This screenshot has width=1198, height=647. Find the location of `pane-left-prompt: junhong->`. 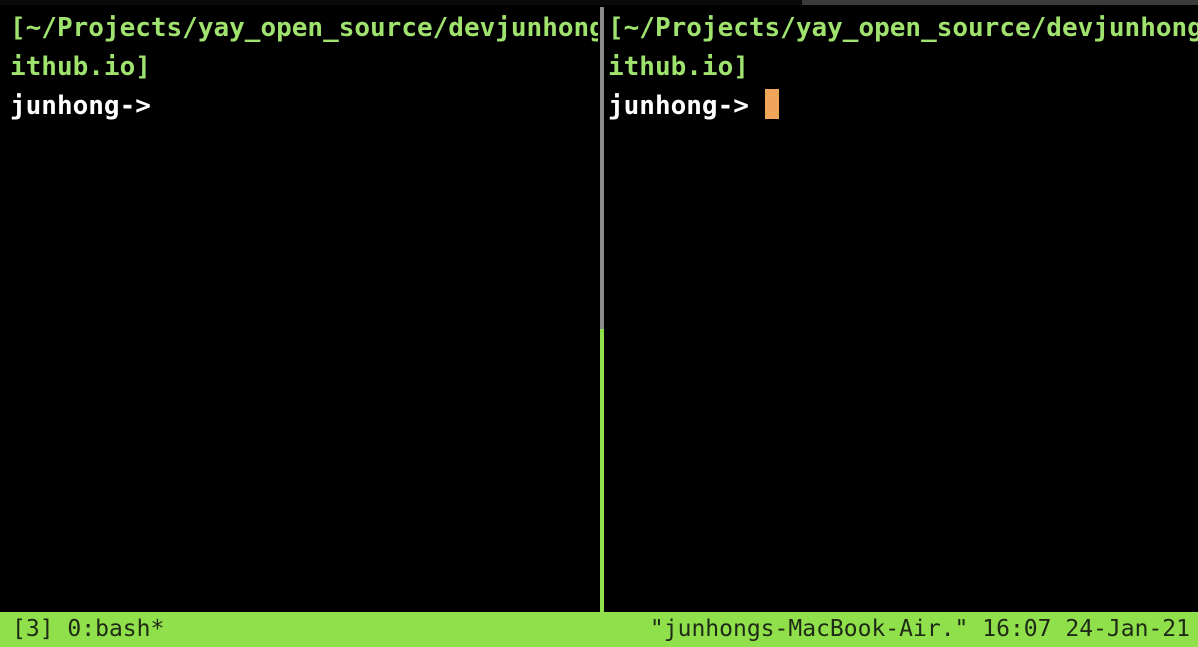

pane-left-prompt: junhong-> is located at coordinates (80, 106).